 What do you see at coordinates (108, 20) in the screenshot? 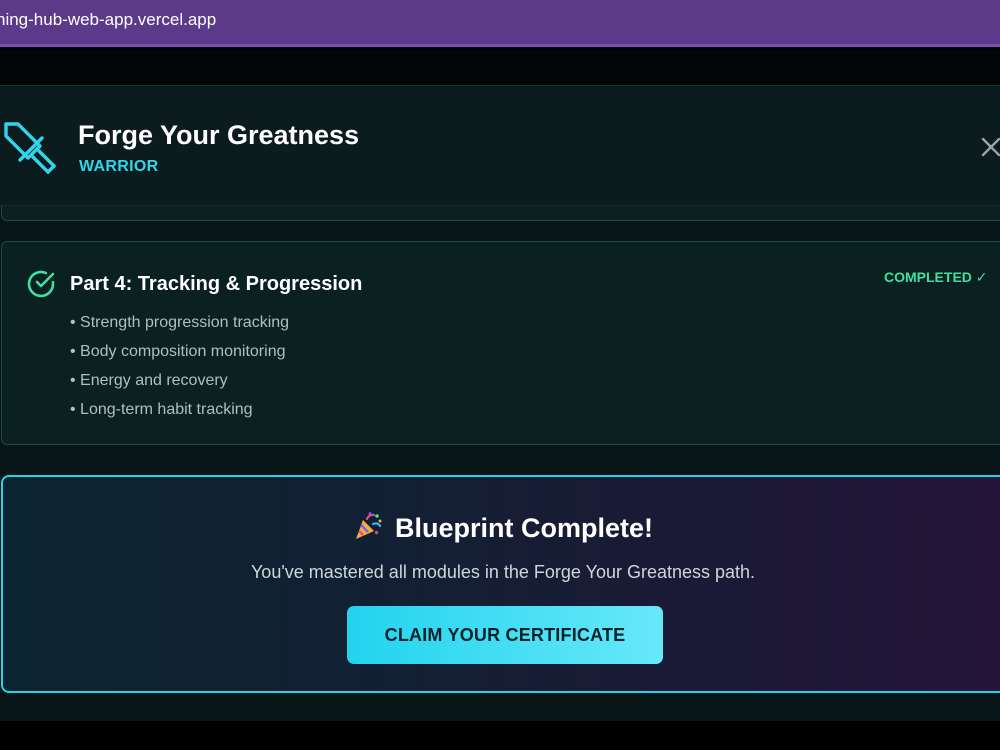
I see `url-text: ning-hub-web-app.vercel.app` at bounding box center [108, 20].